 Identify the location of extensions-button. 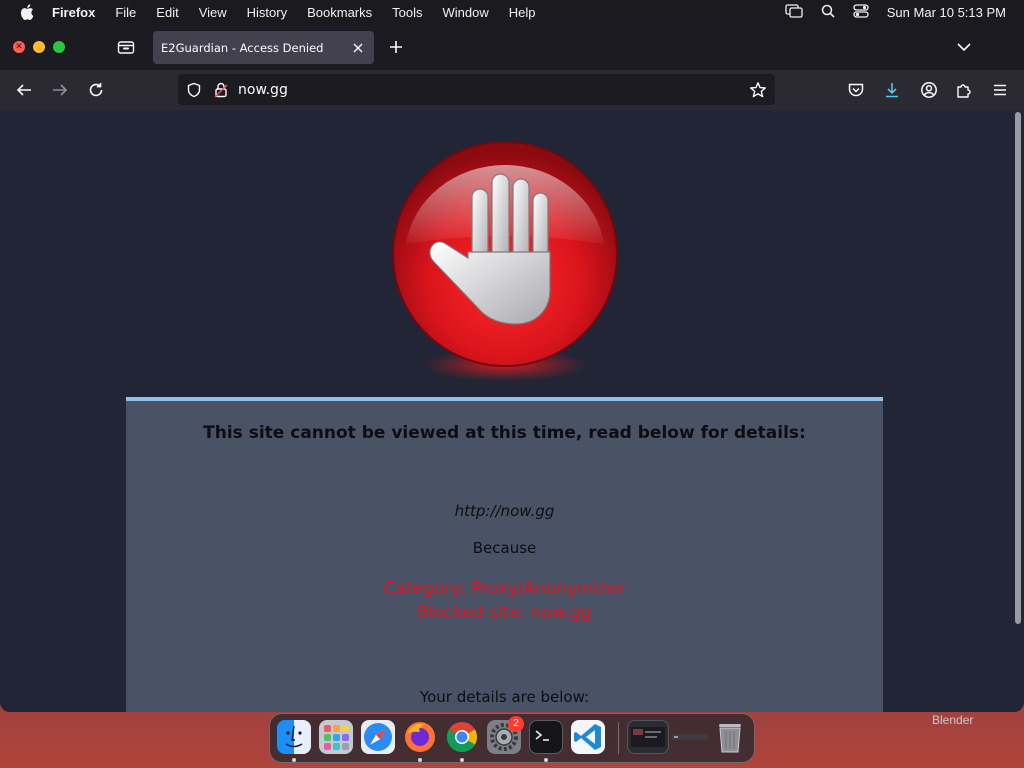
(964, 90).